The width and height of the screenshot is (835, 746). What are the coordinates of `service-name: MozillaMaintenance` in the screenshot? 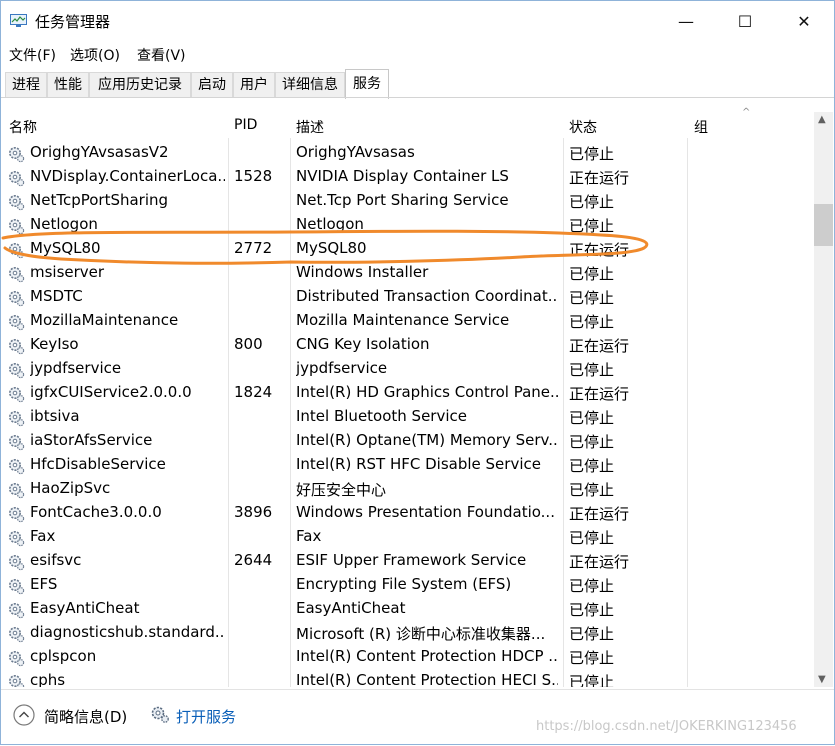 It's located at (104, 320).